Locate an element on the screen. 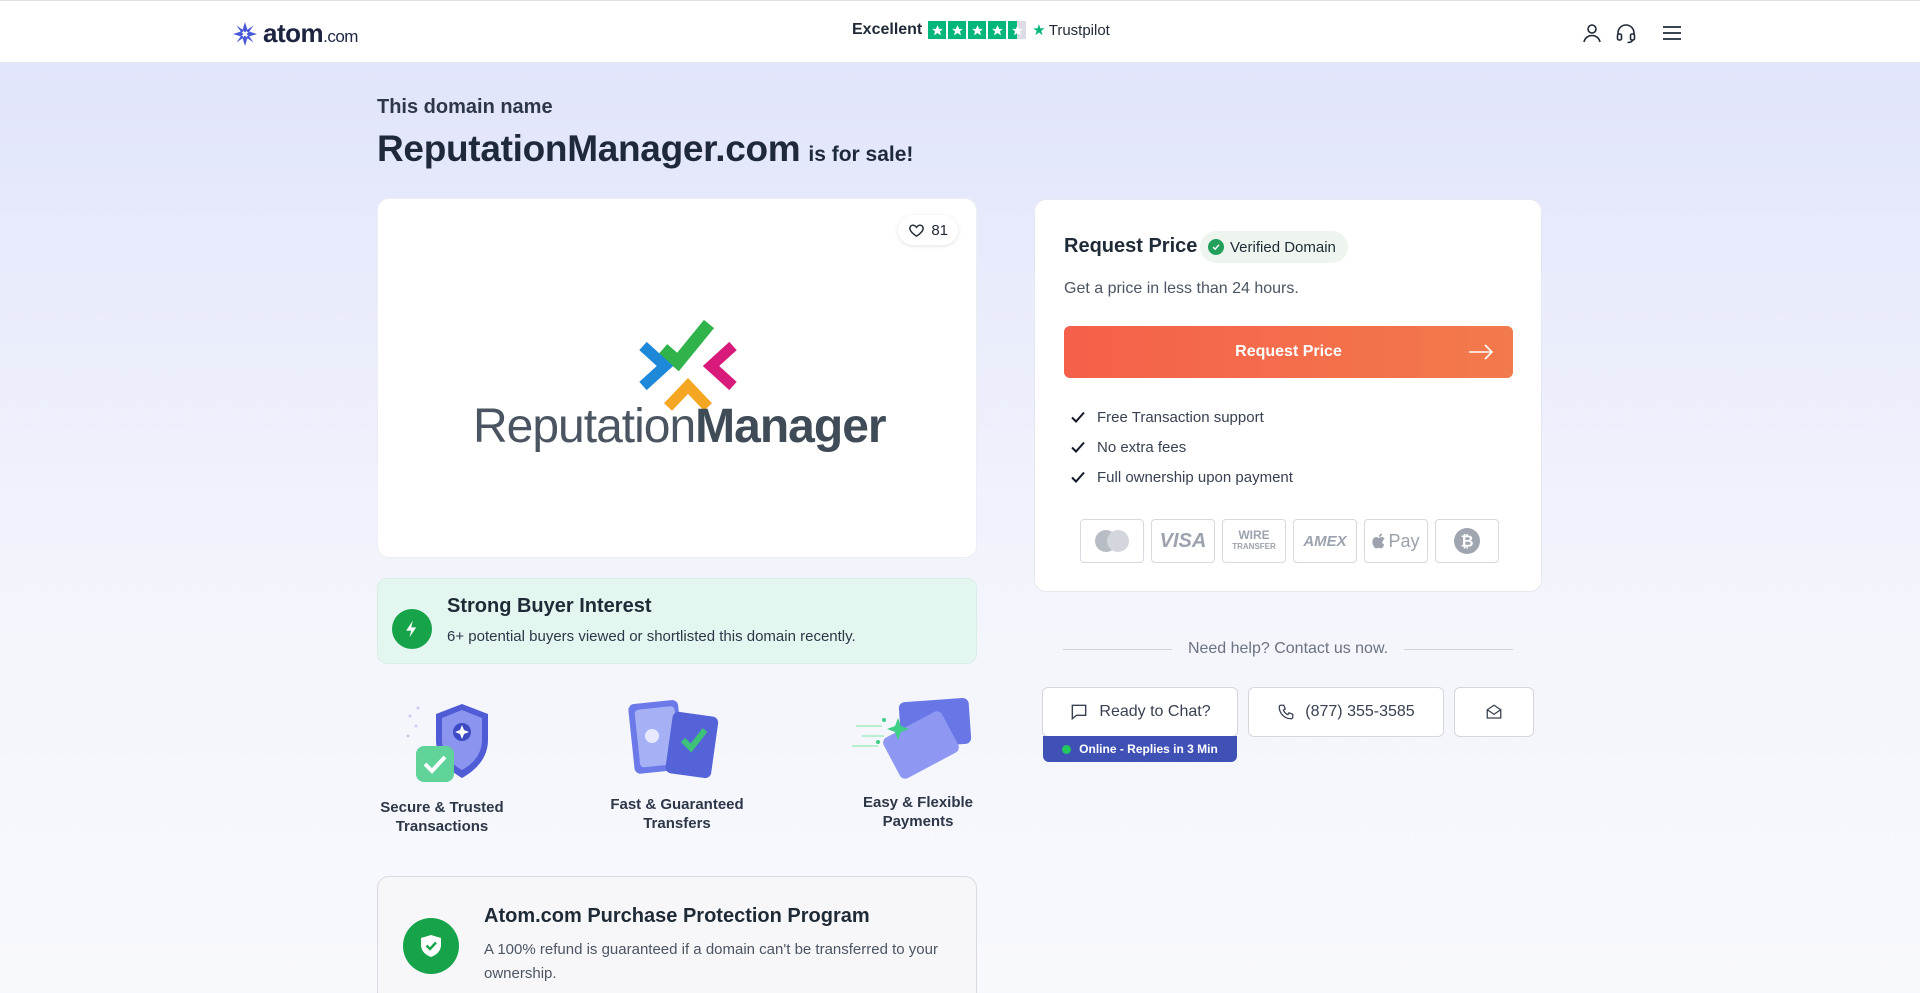 Image resolution: width=1920 pixels, height=993 pixels. phone-button: (877) 355-3585 is located at coordinates (1346, 712).